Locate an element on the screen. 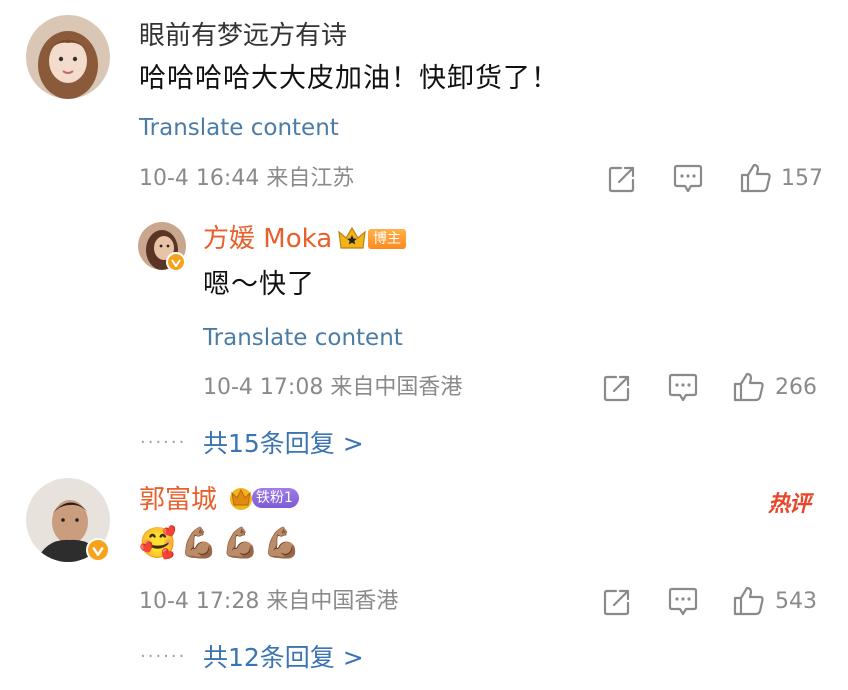  comment-meta: 10-4 16:44 来自江苏 is located at coordinates (247, 178).